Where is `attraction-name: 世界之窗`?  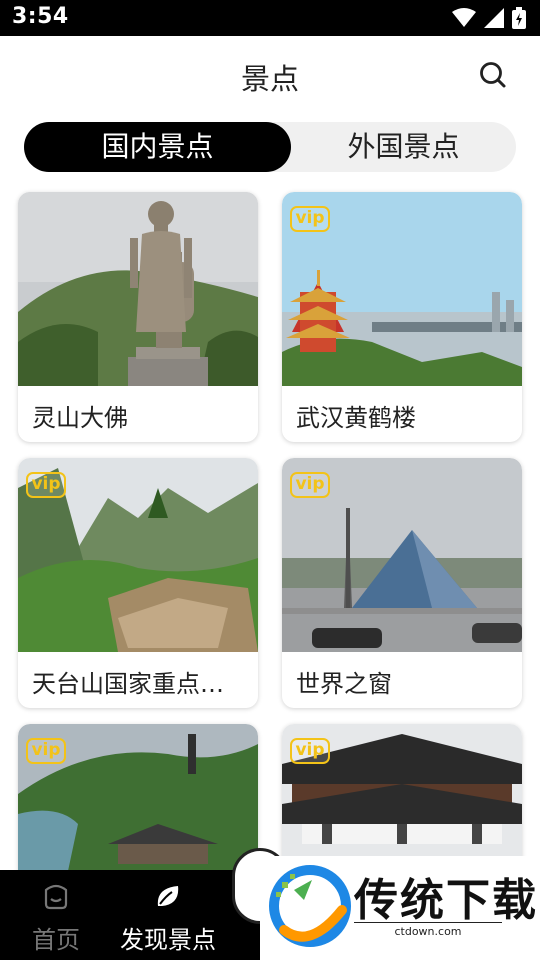 attraction-name: 世界之窗 is located at coordinates (344, 684).